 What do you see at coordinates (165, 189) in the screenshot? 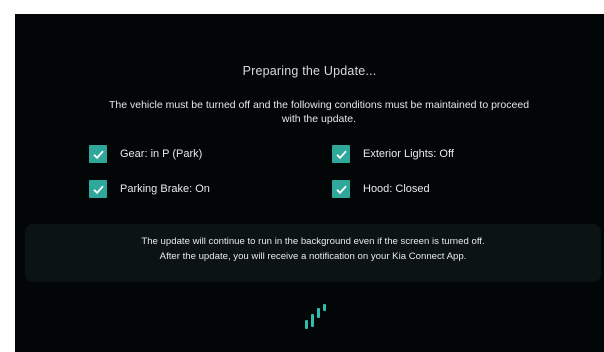
I see `condition-label: Parking Brake: On` at bounding box center [165, 189].